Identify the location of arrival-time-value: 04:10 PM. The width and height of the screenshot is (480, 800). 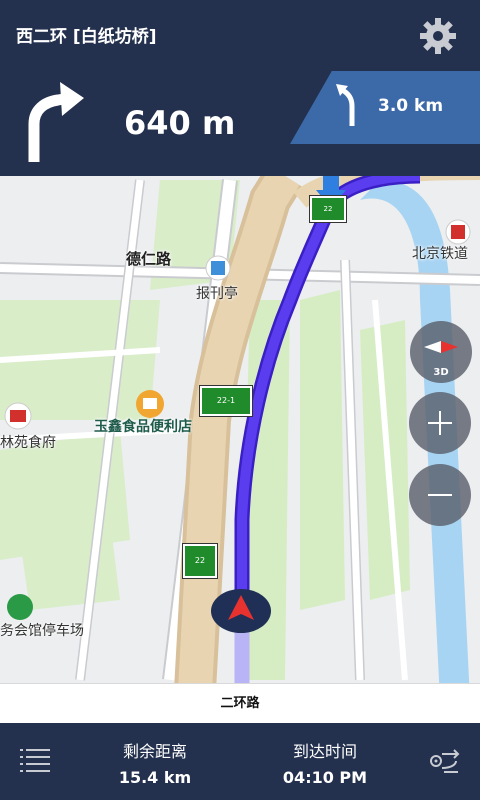
(325, 777).